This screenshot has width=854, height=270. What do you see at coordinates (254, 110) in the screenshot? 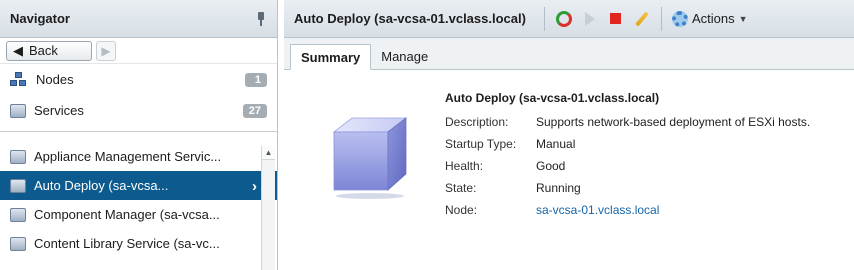
I see `count-badge: 27` at bounding box center [254, 110].